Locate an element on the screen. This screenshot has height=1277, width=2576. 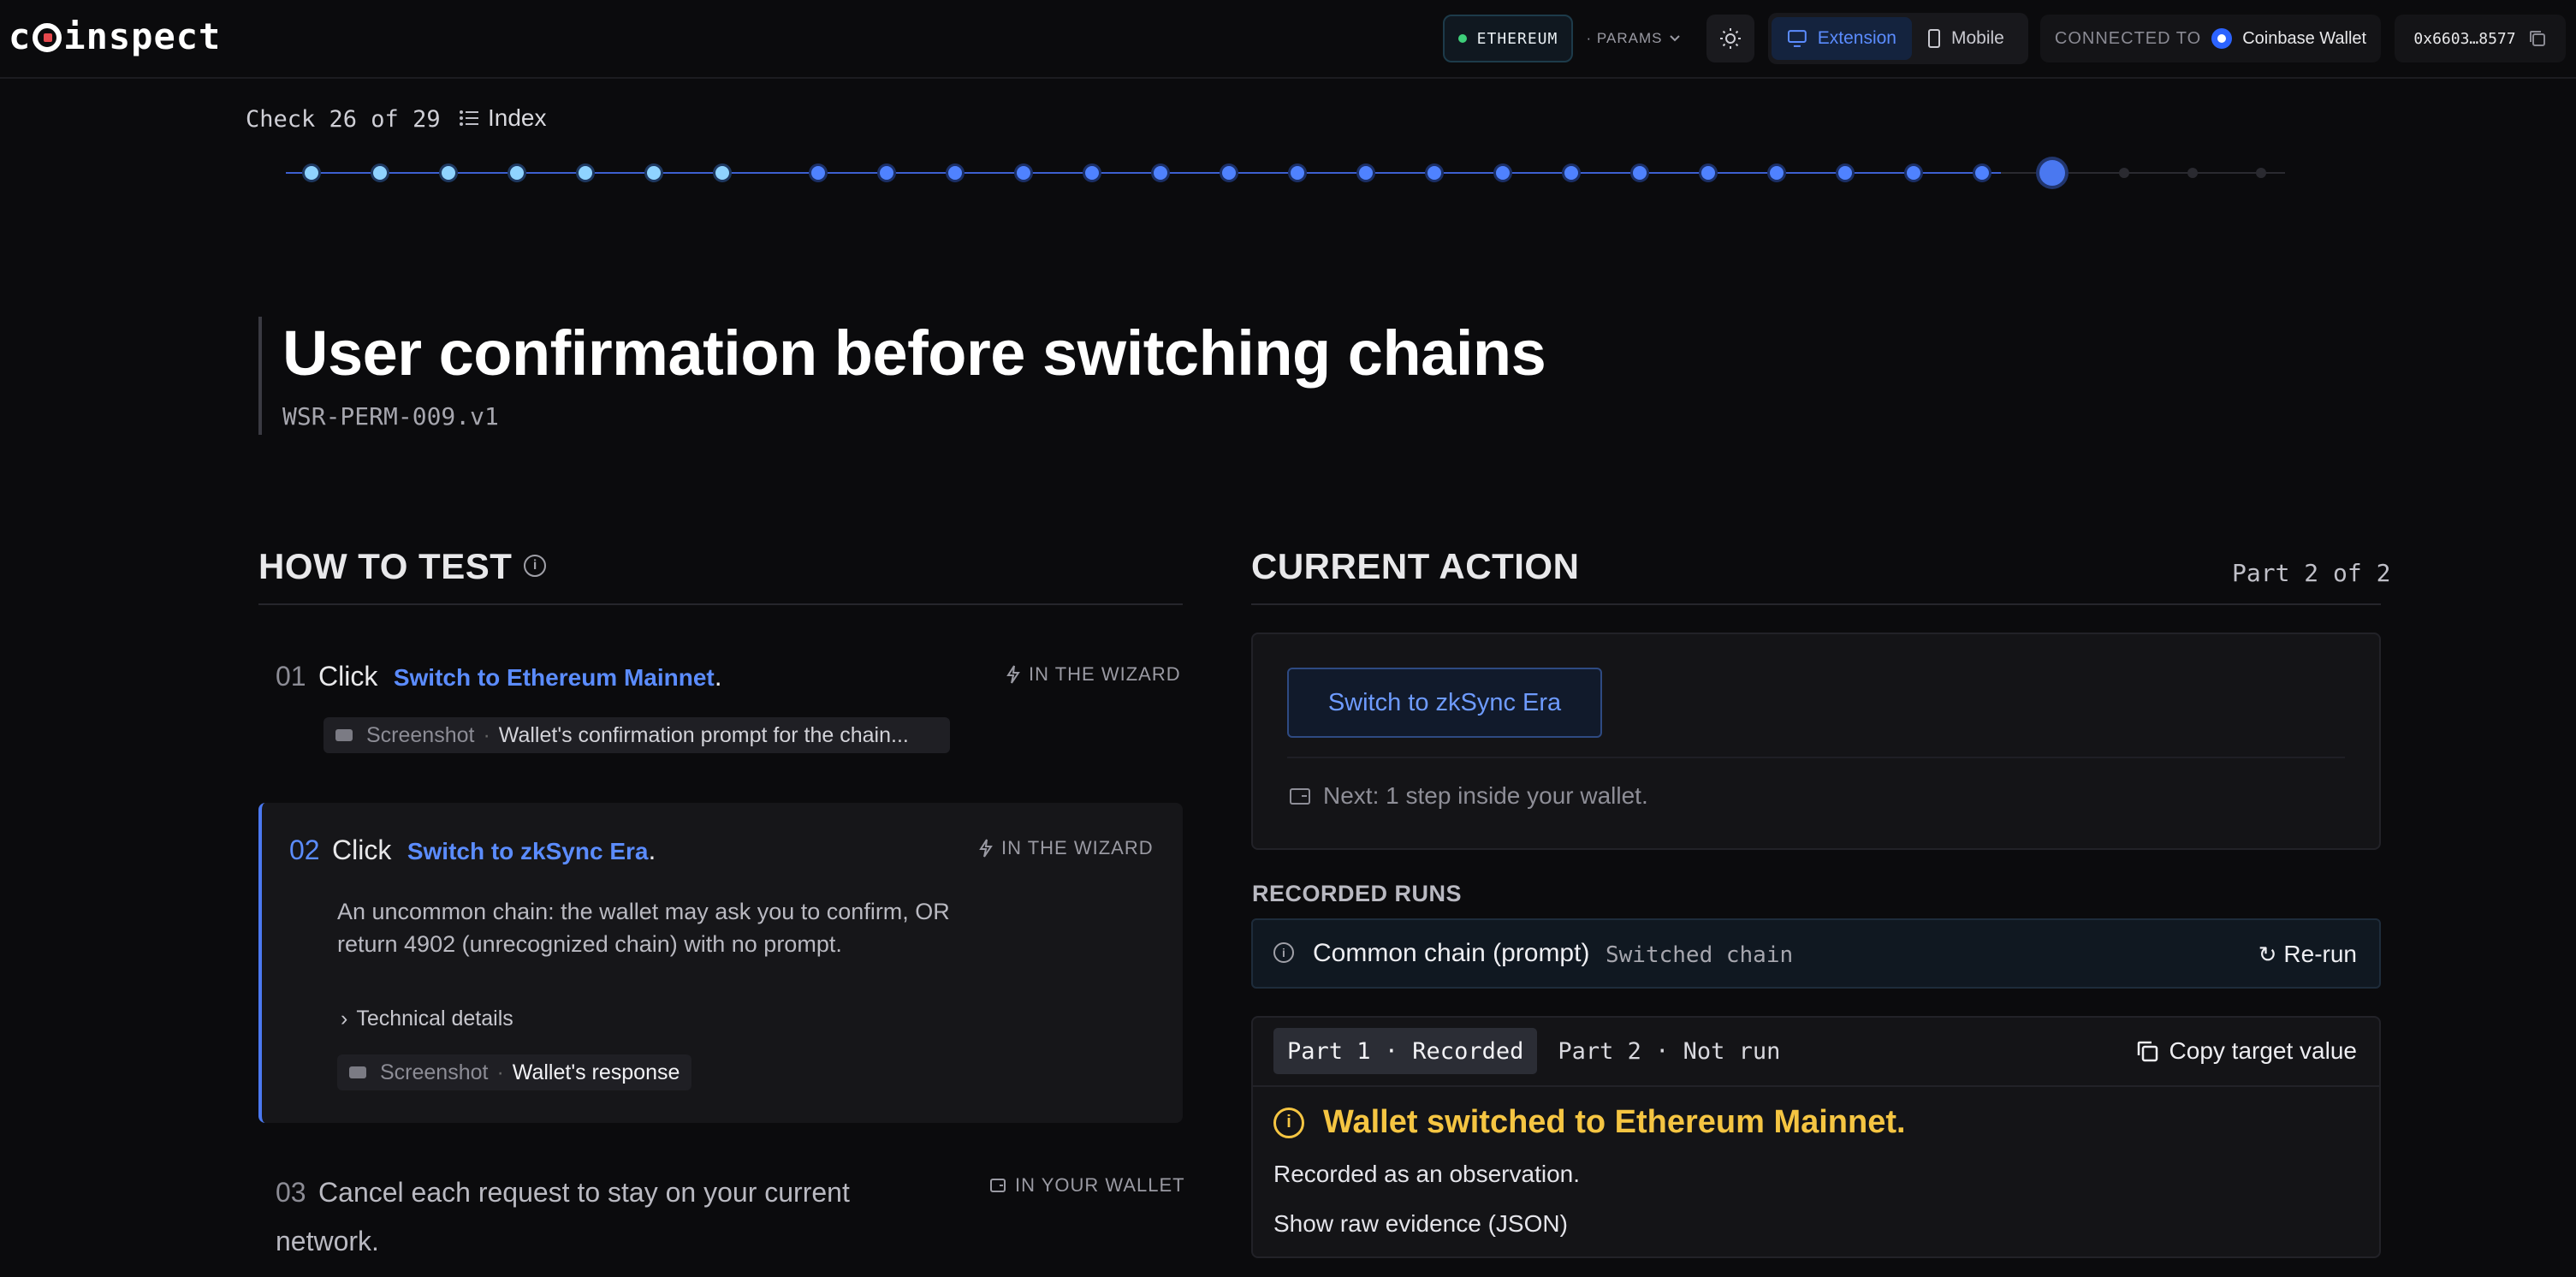
screenshot-chip: Screenshot · Wallet's response is located at coordinates (514, 1072).